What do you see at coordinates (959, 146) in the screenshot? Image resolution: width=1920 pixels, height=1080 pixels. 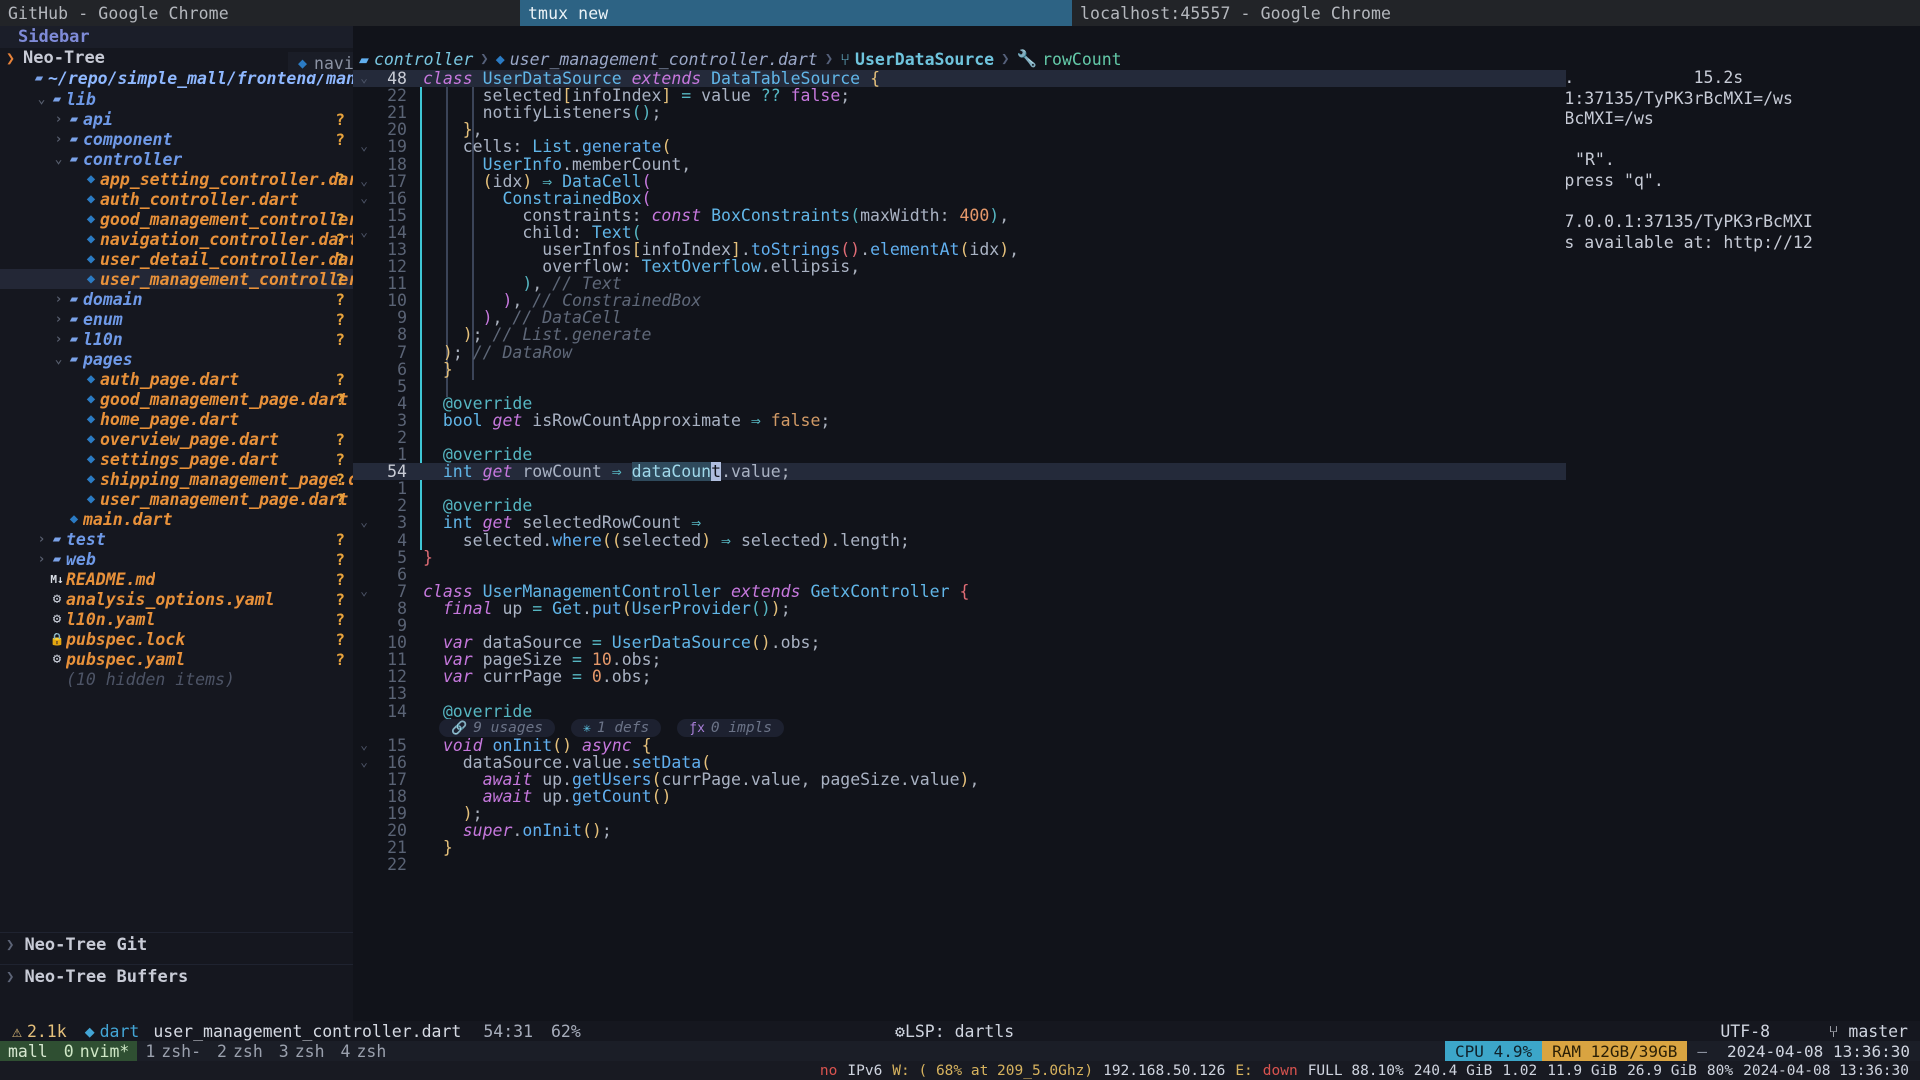 I see `code-line: ⌄ 19 cells: List.generate(` at bounding box center [959, 146].